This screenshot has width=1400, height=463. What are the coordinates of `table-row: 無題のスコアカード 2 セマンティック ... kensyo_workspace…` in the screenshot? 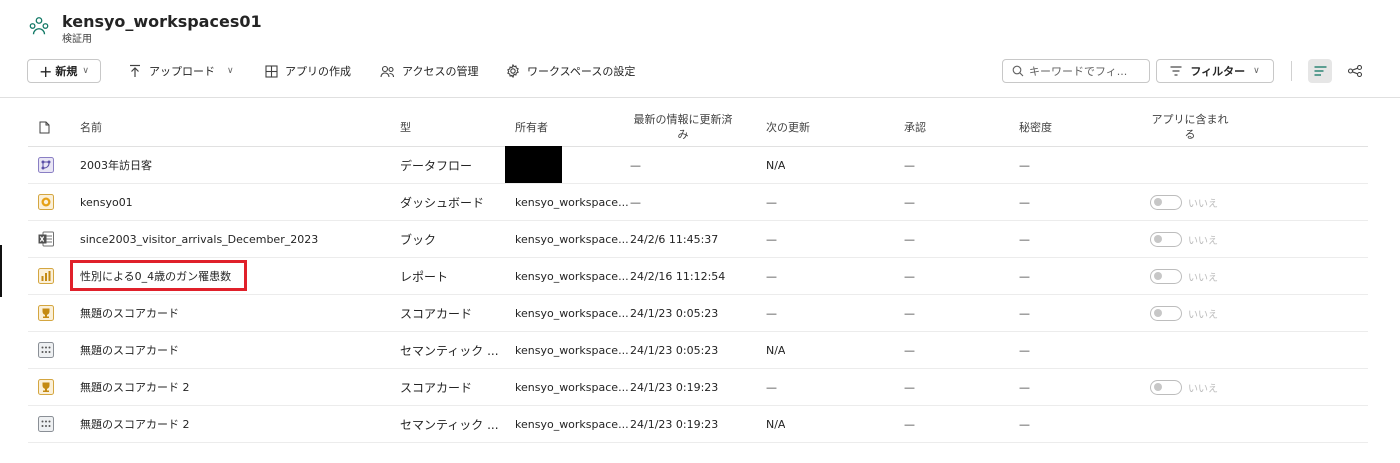 It's located at (698, 424).